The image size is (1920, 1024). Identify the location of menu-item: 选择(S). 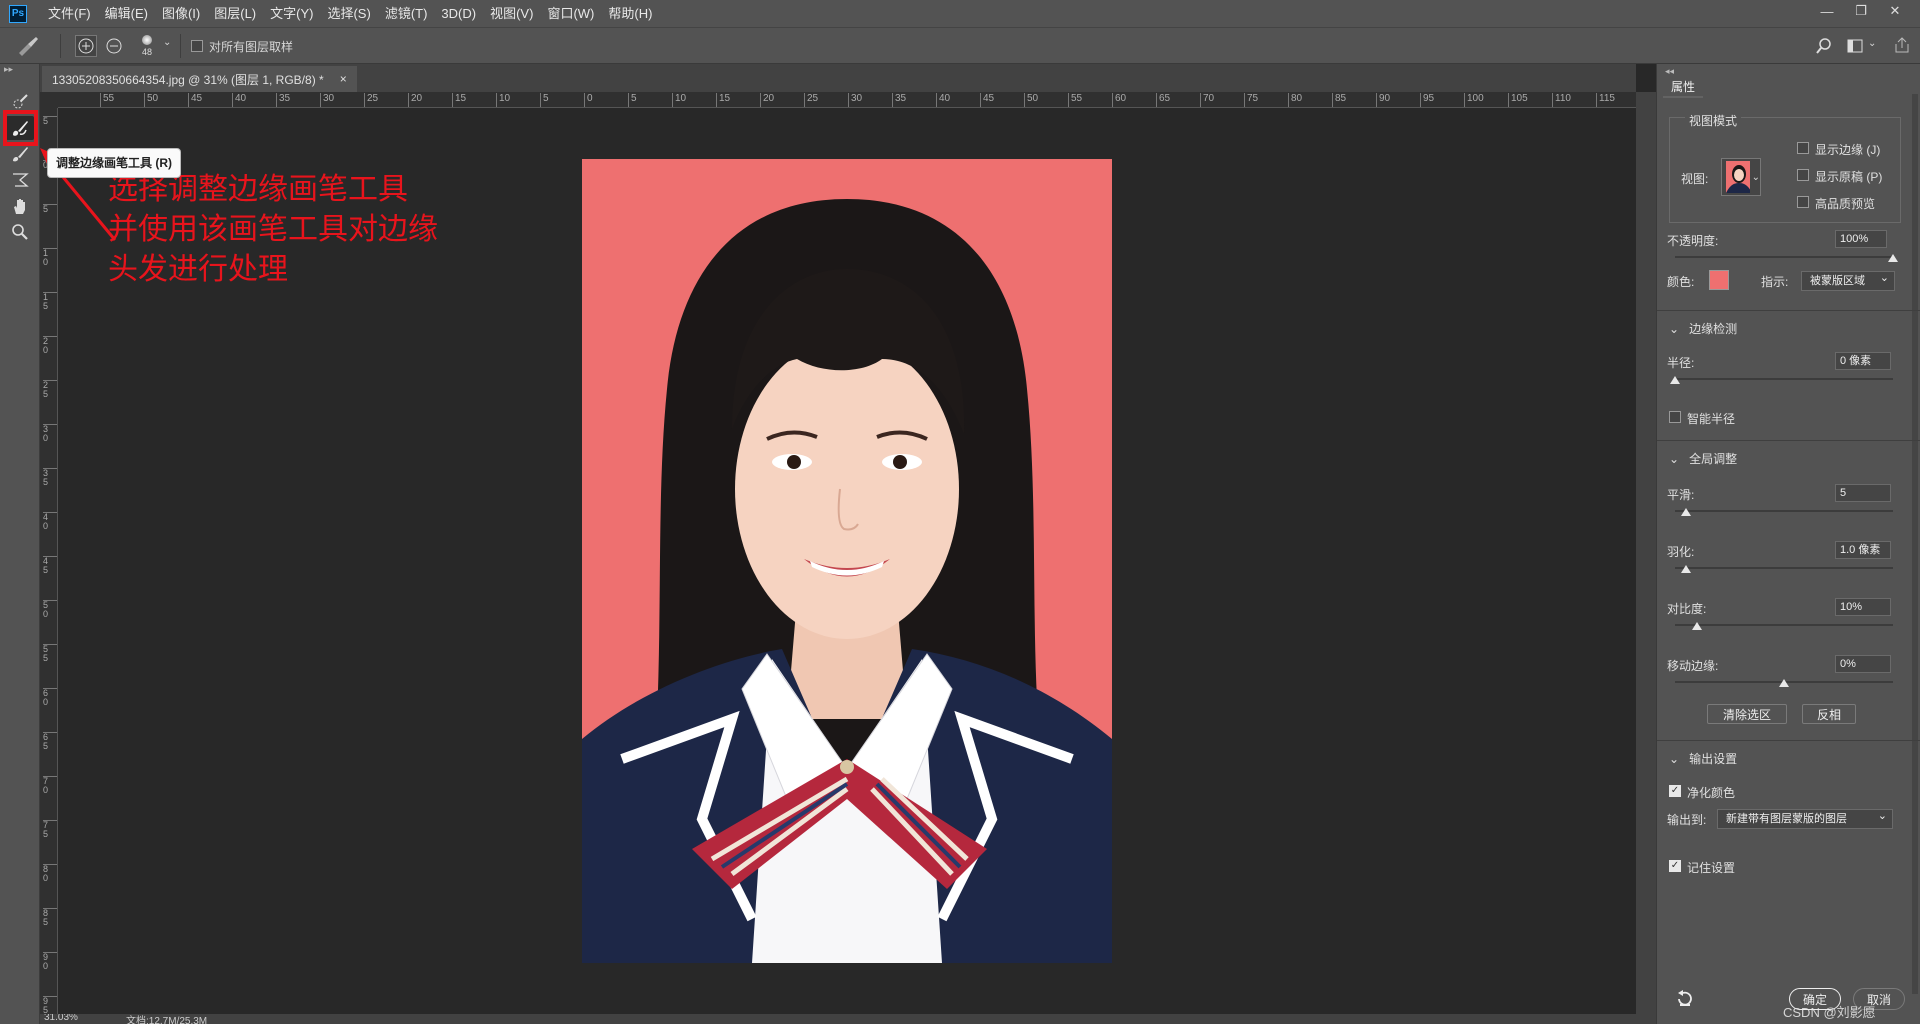
(348, 13).